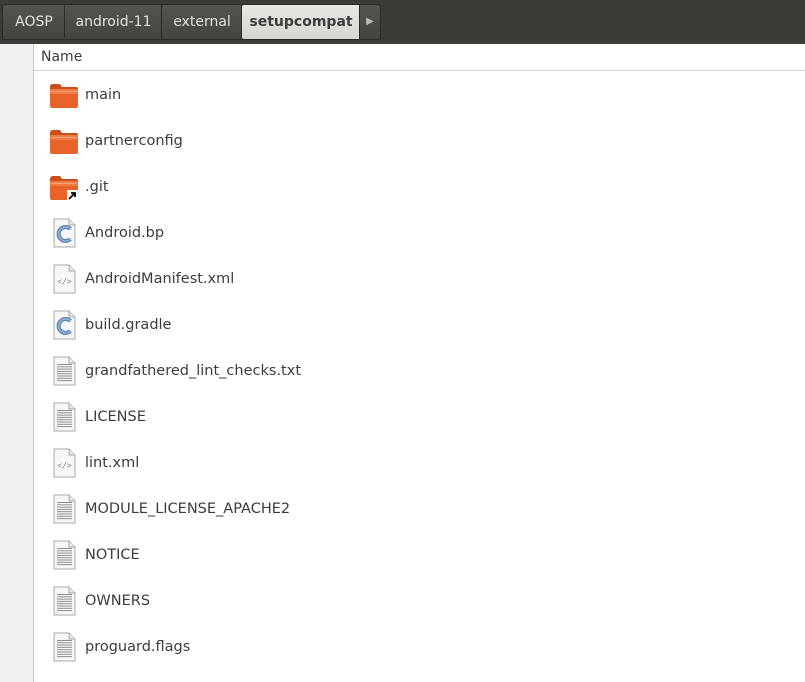 The image size is (805, 682). I want to click on file-row: grandfathered_lint_checks.txt, so click(419, 371).